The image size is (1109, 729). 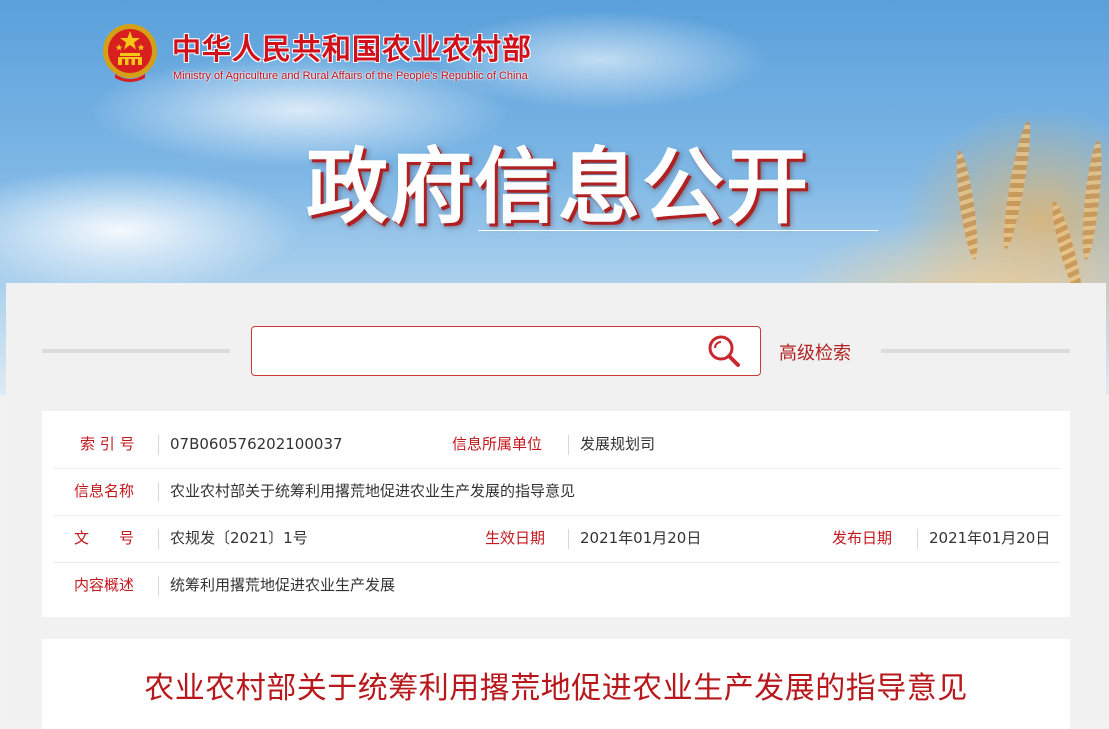 I want to click on docno-value: 农规发〔2021〕1号, so click(x=239, y=538).